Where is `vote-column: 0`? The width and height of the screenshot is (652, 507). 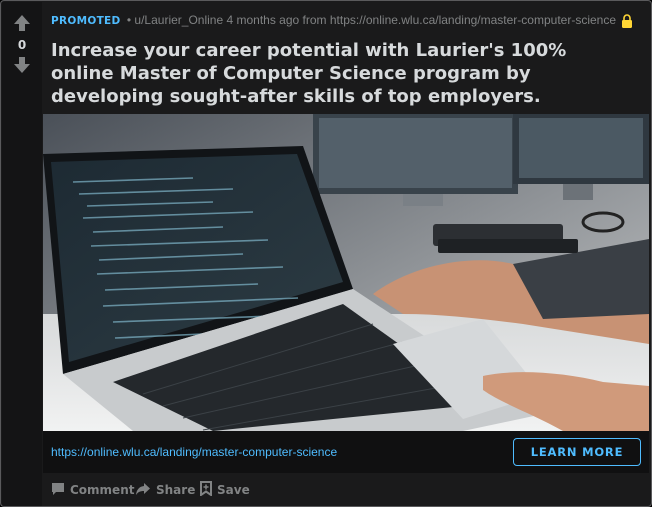
vote-column: 0 is located at coordinates (22, 254).